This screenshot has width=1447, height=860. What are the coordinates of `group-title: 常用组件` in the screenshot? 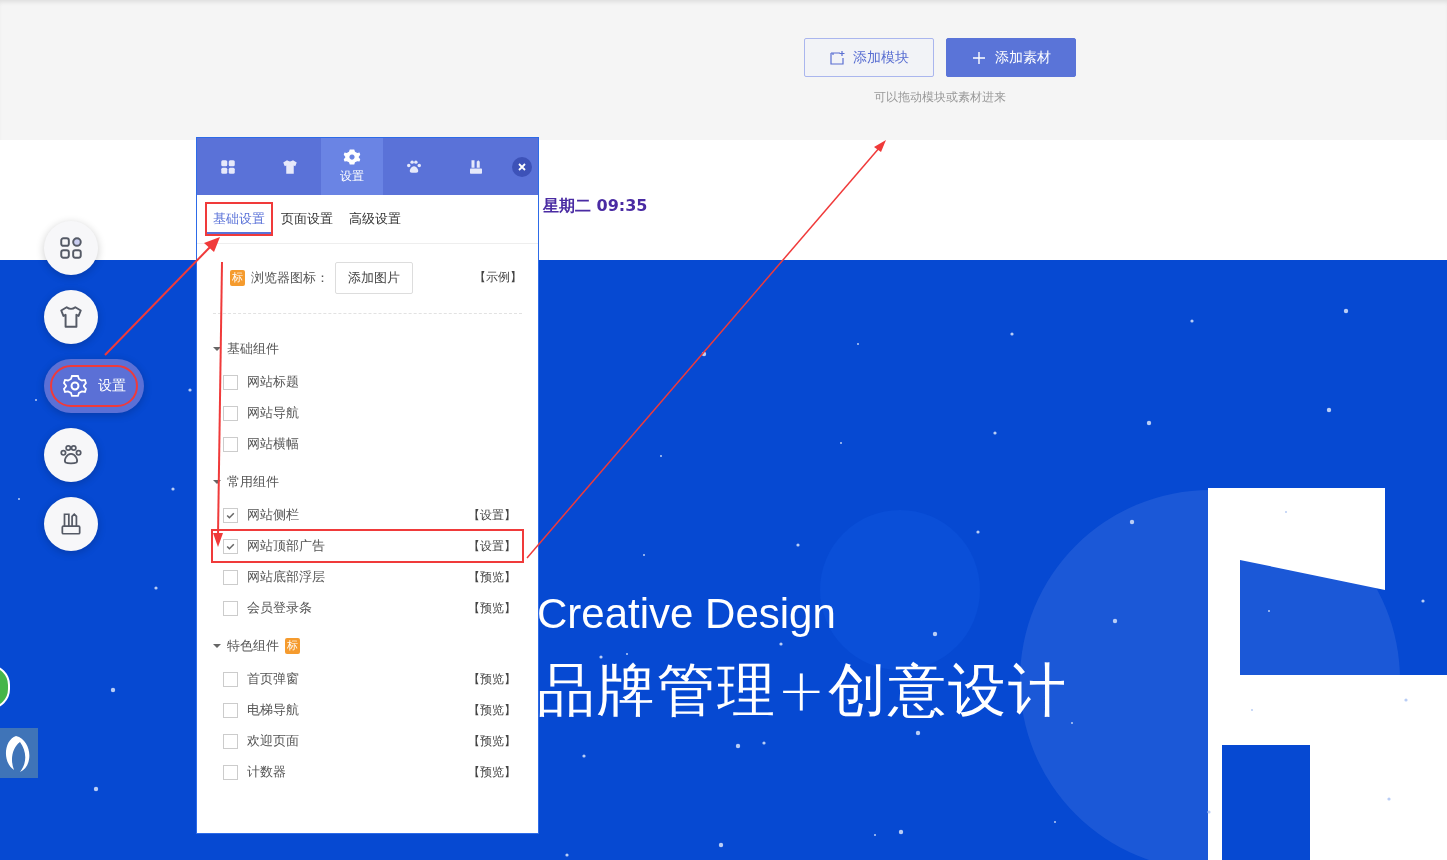 It's located at (253, 482).